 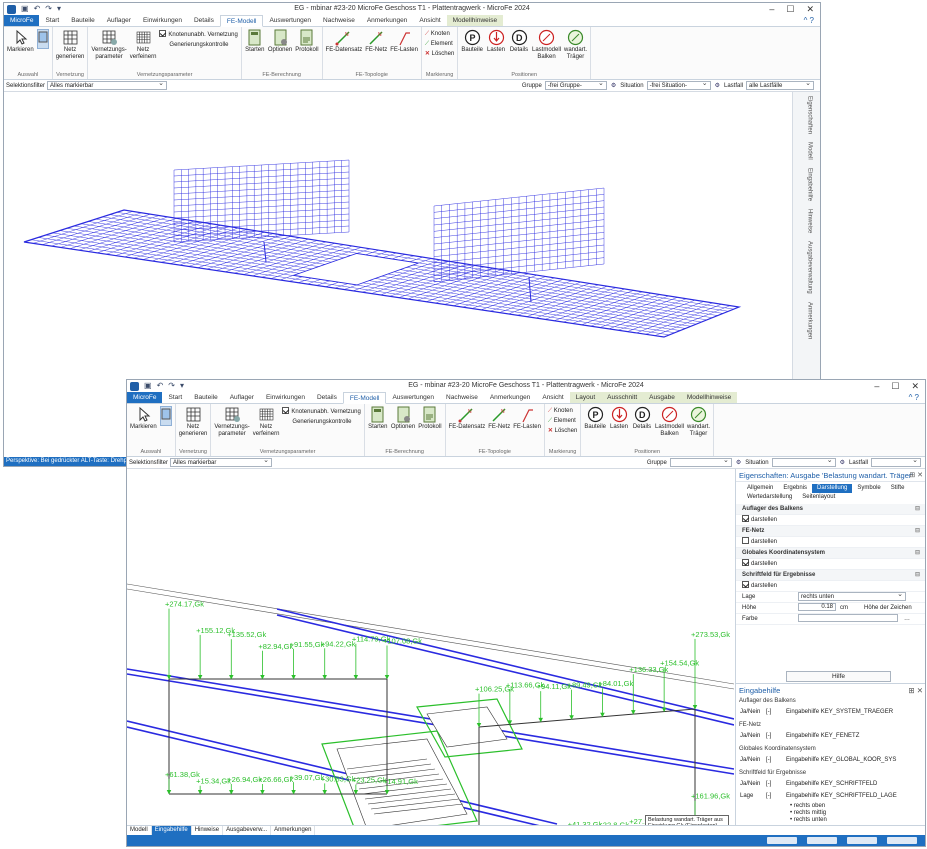 What do you see at coordinates (818, 497) in the screenshot?
I see `props-tab-seitenlayout: Seitenlayout` at bounding box center [818, 497].